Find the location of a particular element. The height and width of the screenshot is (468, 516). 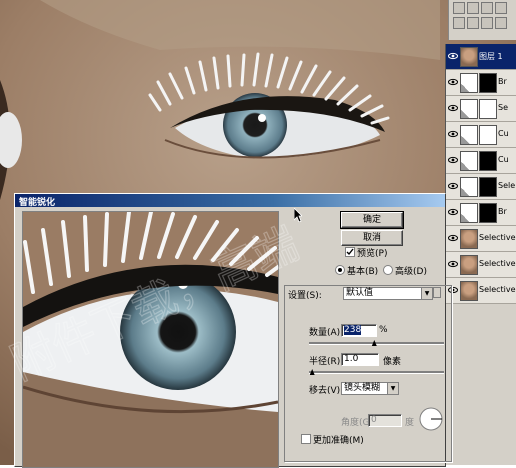

radius-input: 1.0 is located at coordinates (360, 359).